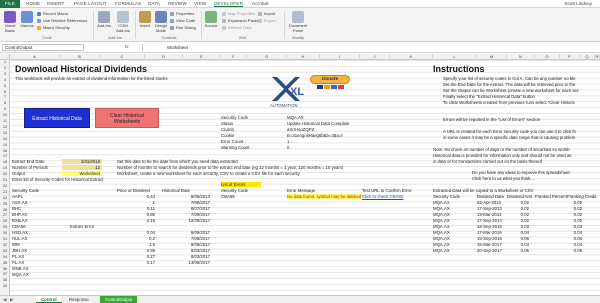 Image resolution: width=600 pixels, height=303 pixels. Describe the element at coordinates (5, 198) in the screenshot. I see `row-header: 24` at that location.